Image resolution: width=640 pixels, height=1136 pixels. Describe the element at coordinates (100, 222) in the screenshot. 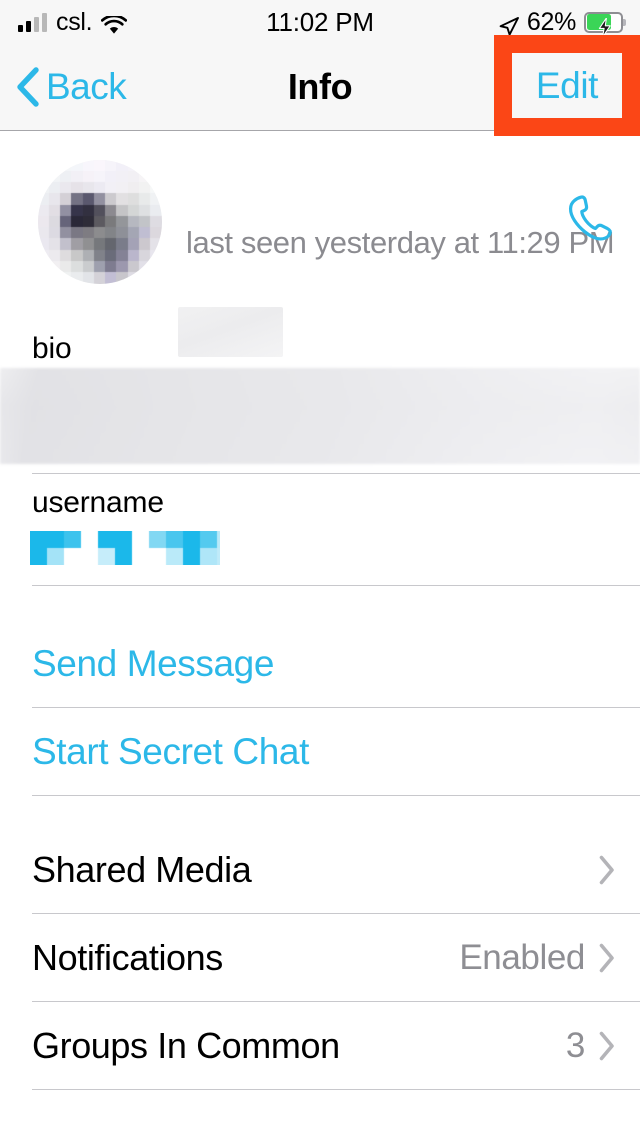

I see `avatar` at that location.